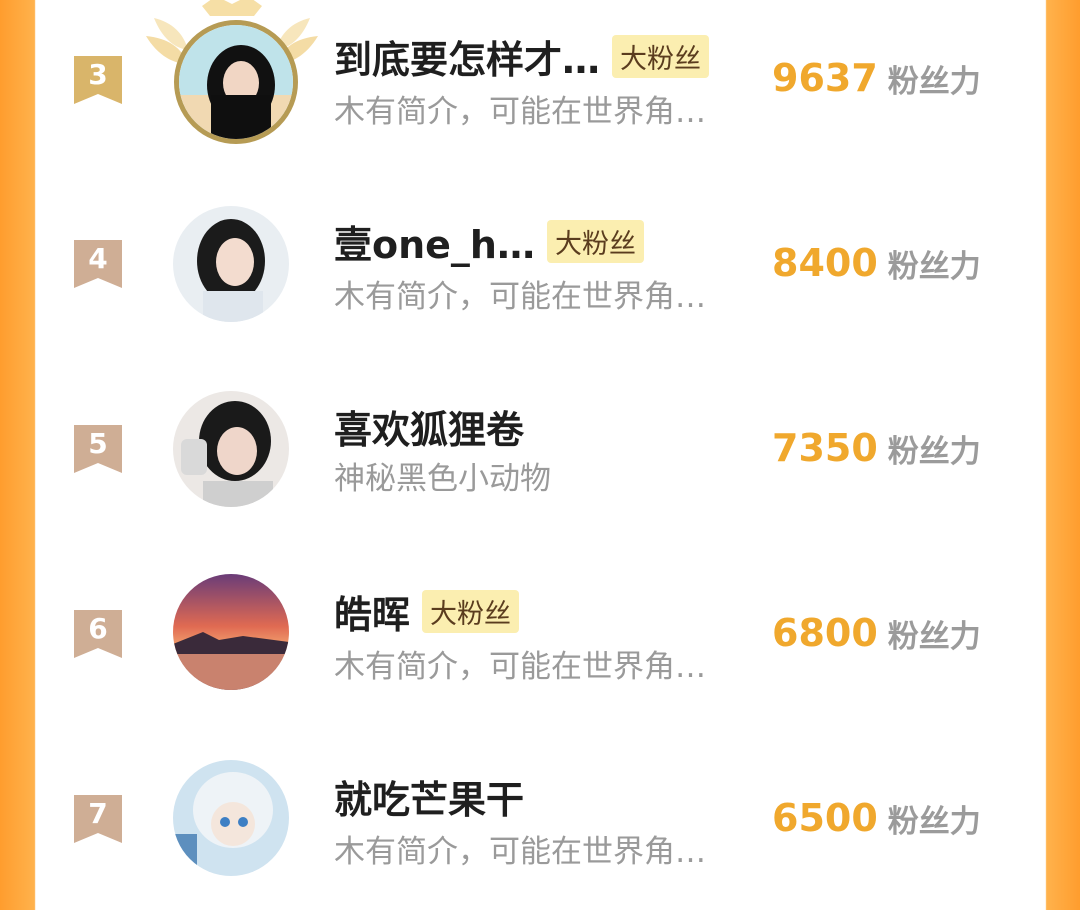  I want to click on name-line: 喜欢狐狸卷, so click(429, 426).